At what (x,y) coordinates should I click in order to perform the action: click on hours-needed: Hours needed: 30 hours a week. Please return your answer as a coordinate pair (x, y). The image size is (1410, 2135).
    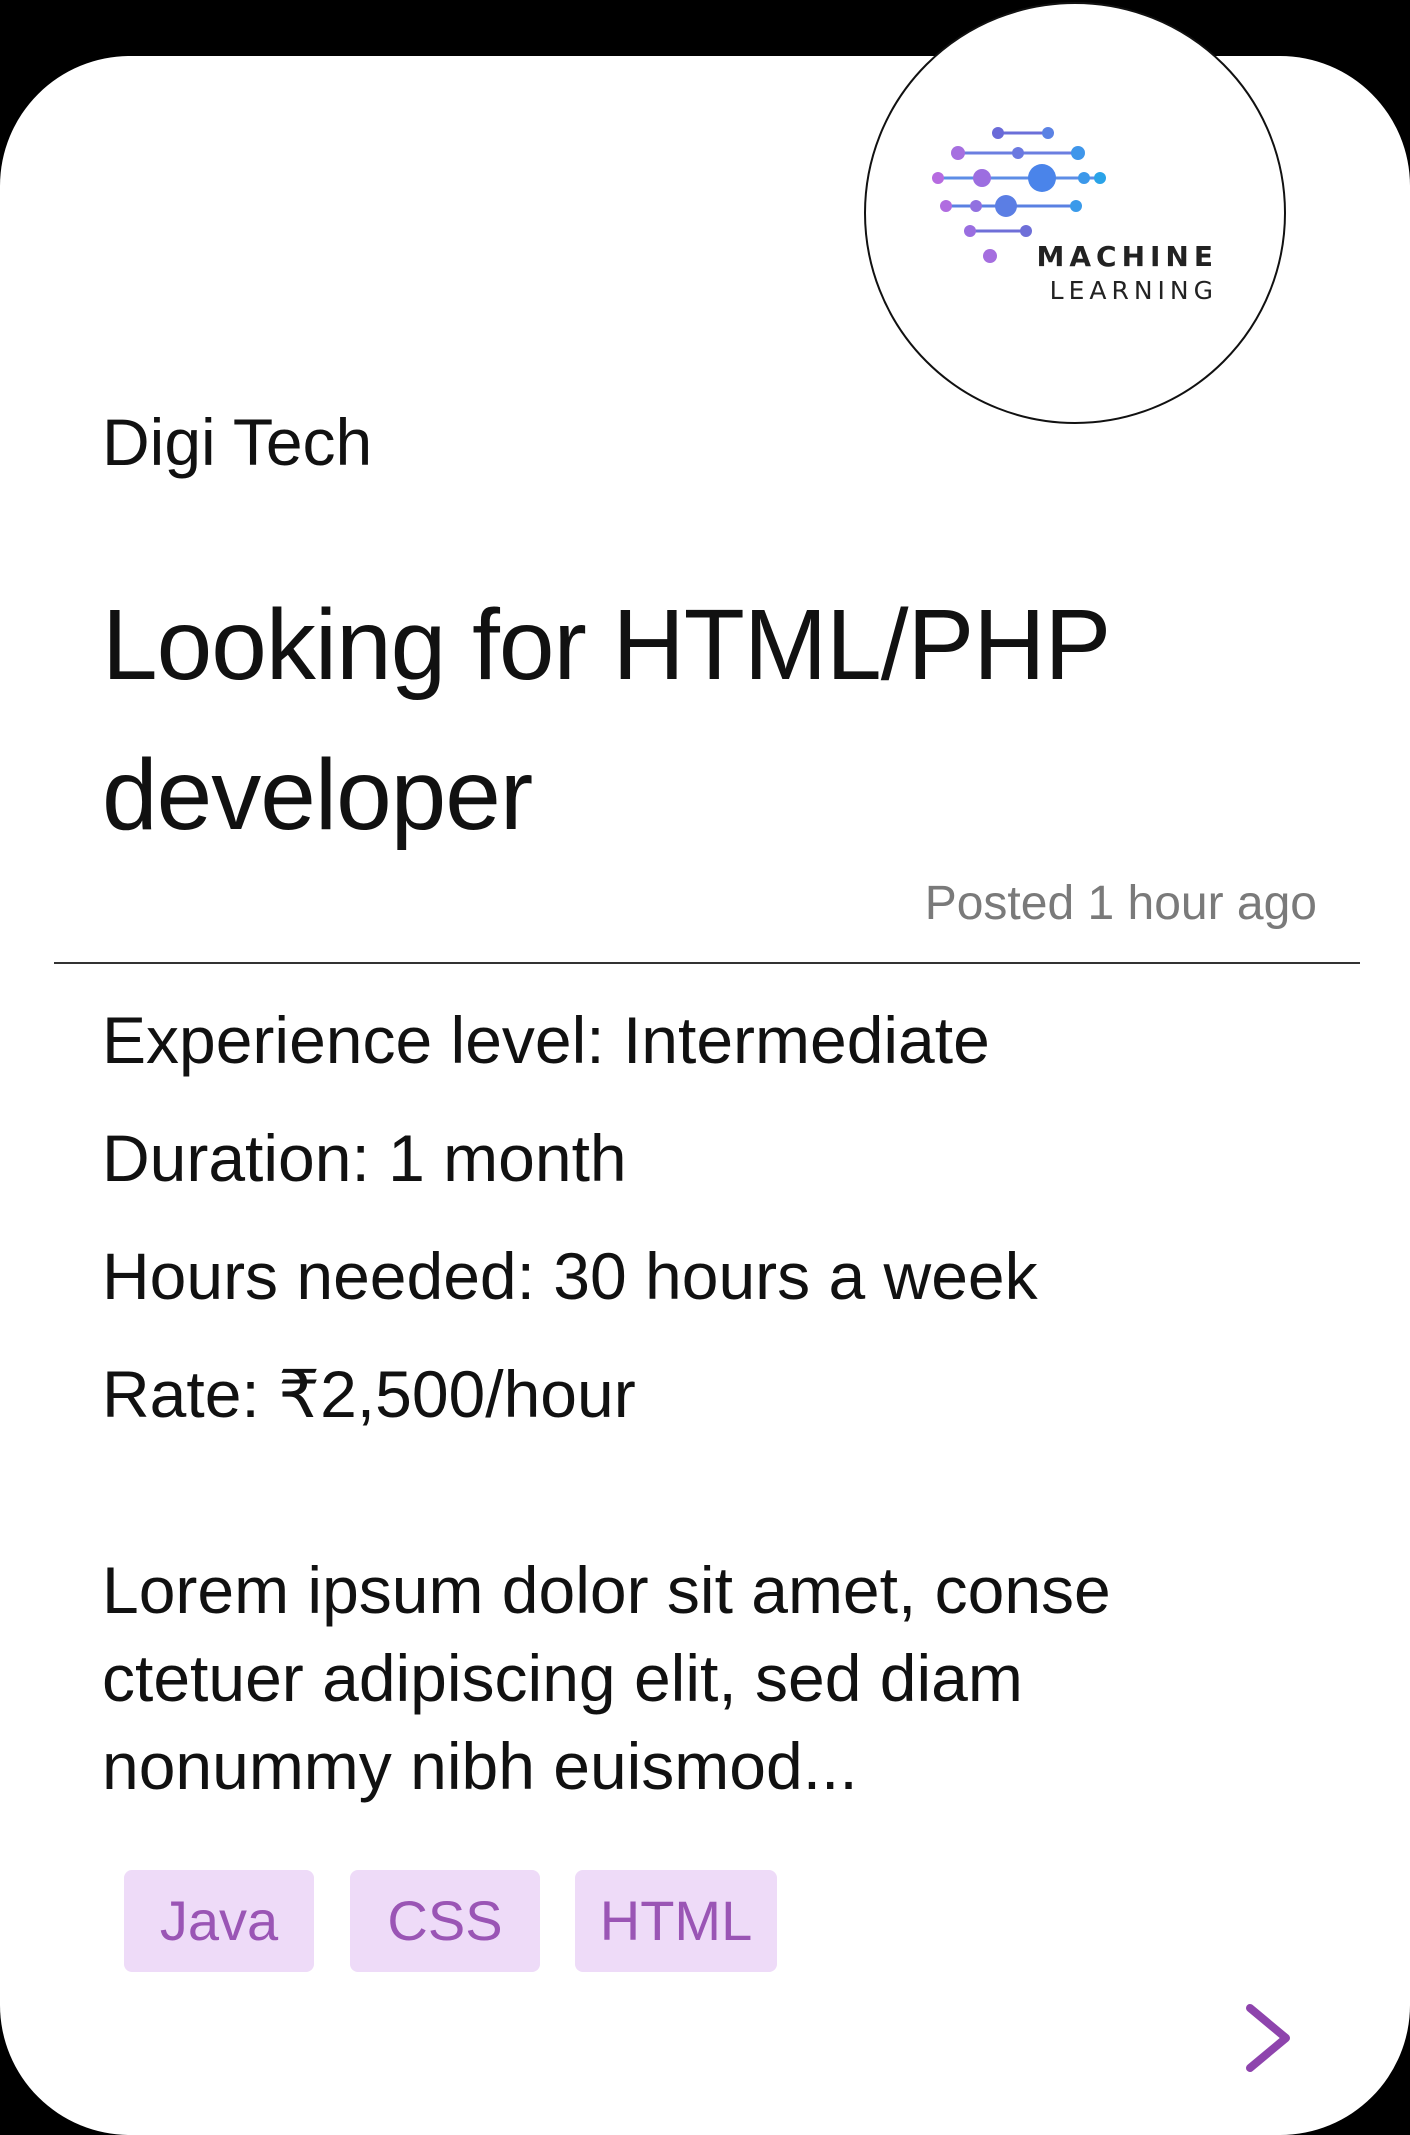
    Looking at the image, I should click on (570, 1276).